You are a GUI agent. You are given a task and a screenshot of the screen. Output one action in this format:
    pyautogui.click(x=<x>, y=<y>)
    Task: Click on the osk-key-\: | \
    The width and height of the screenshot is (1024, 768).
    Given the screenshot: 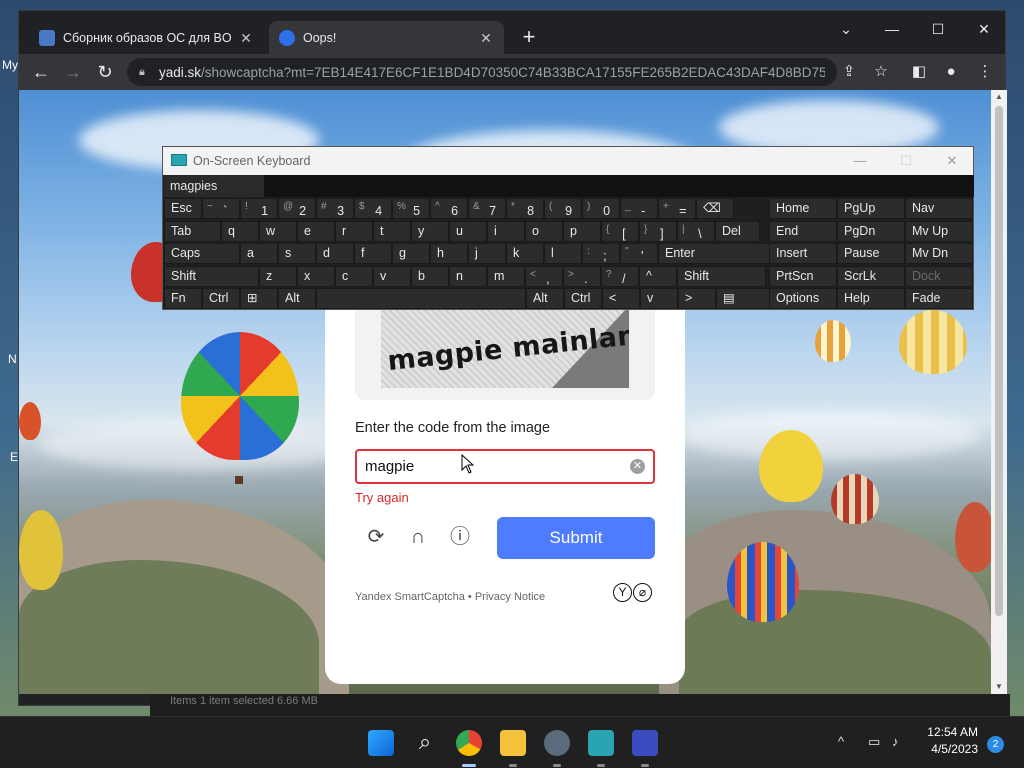 What is the action you would take?
    pyautogui.click(x=696, y=231)
    